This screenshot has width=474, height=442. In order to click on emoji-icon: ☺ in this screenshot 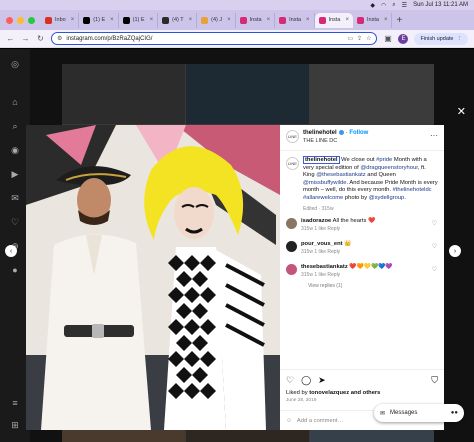, I will do `click(289, 421)`.